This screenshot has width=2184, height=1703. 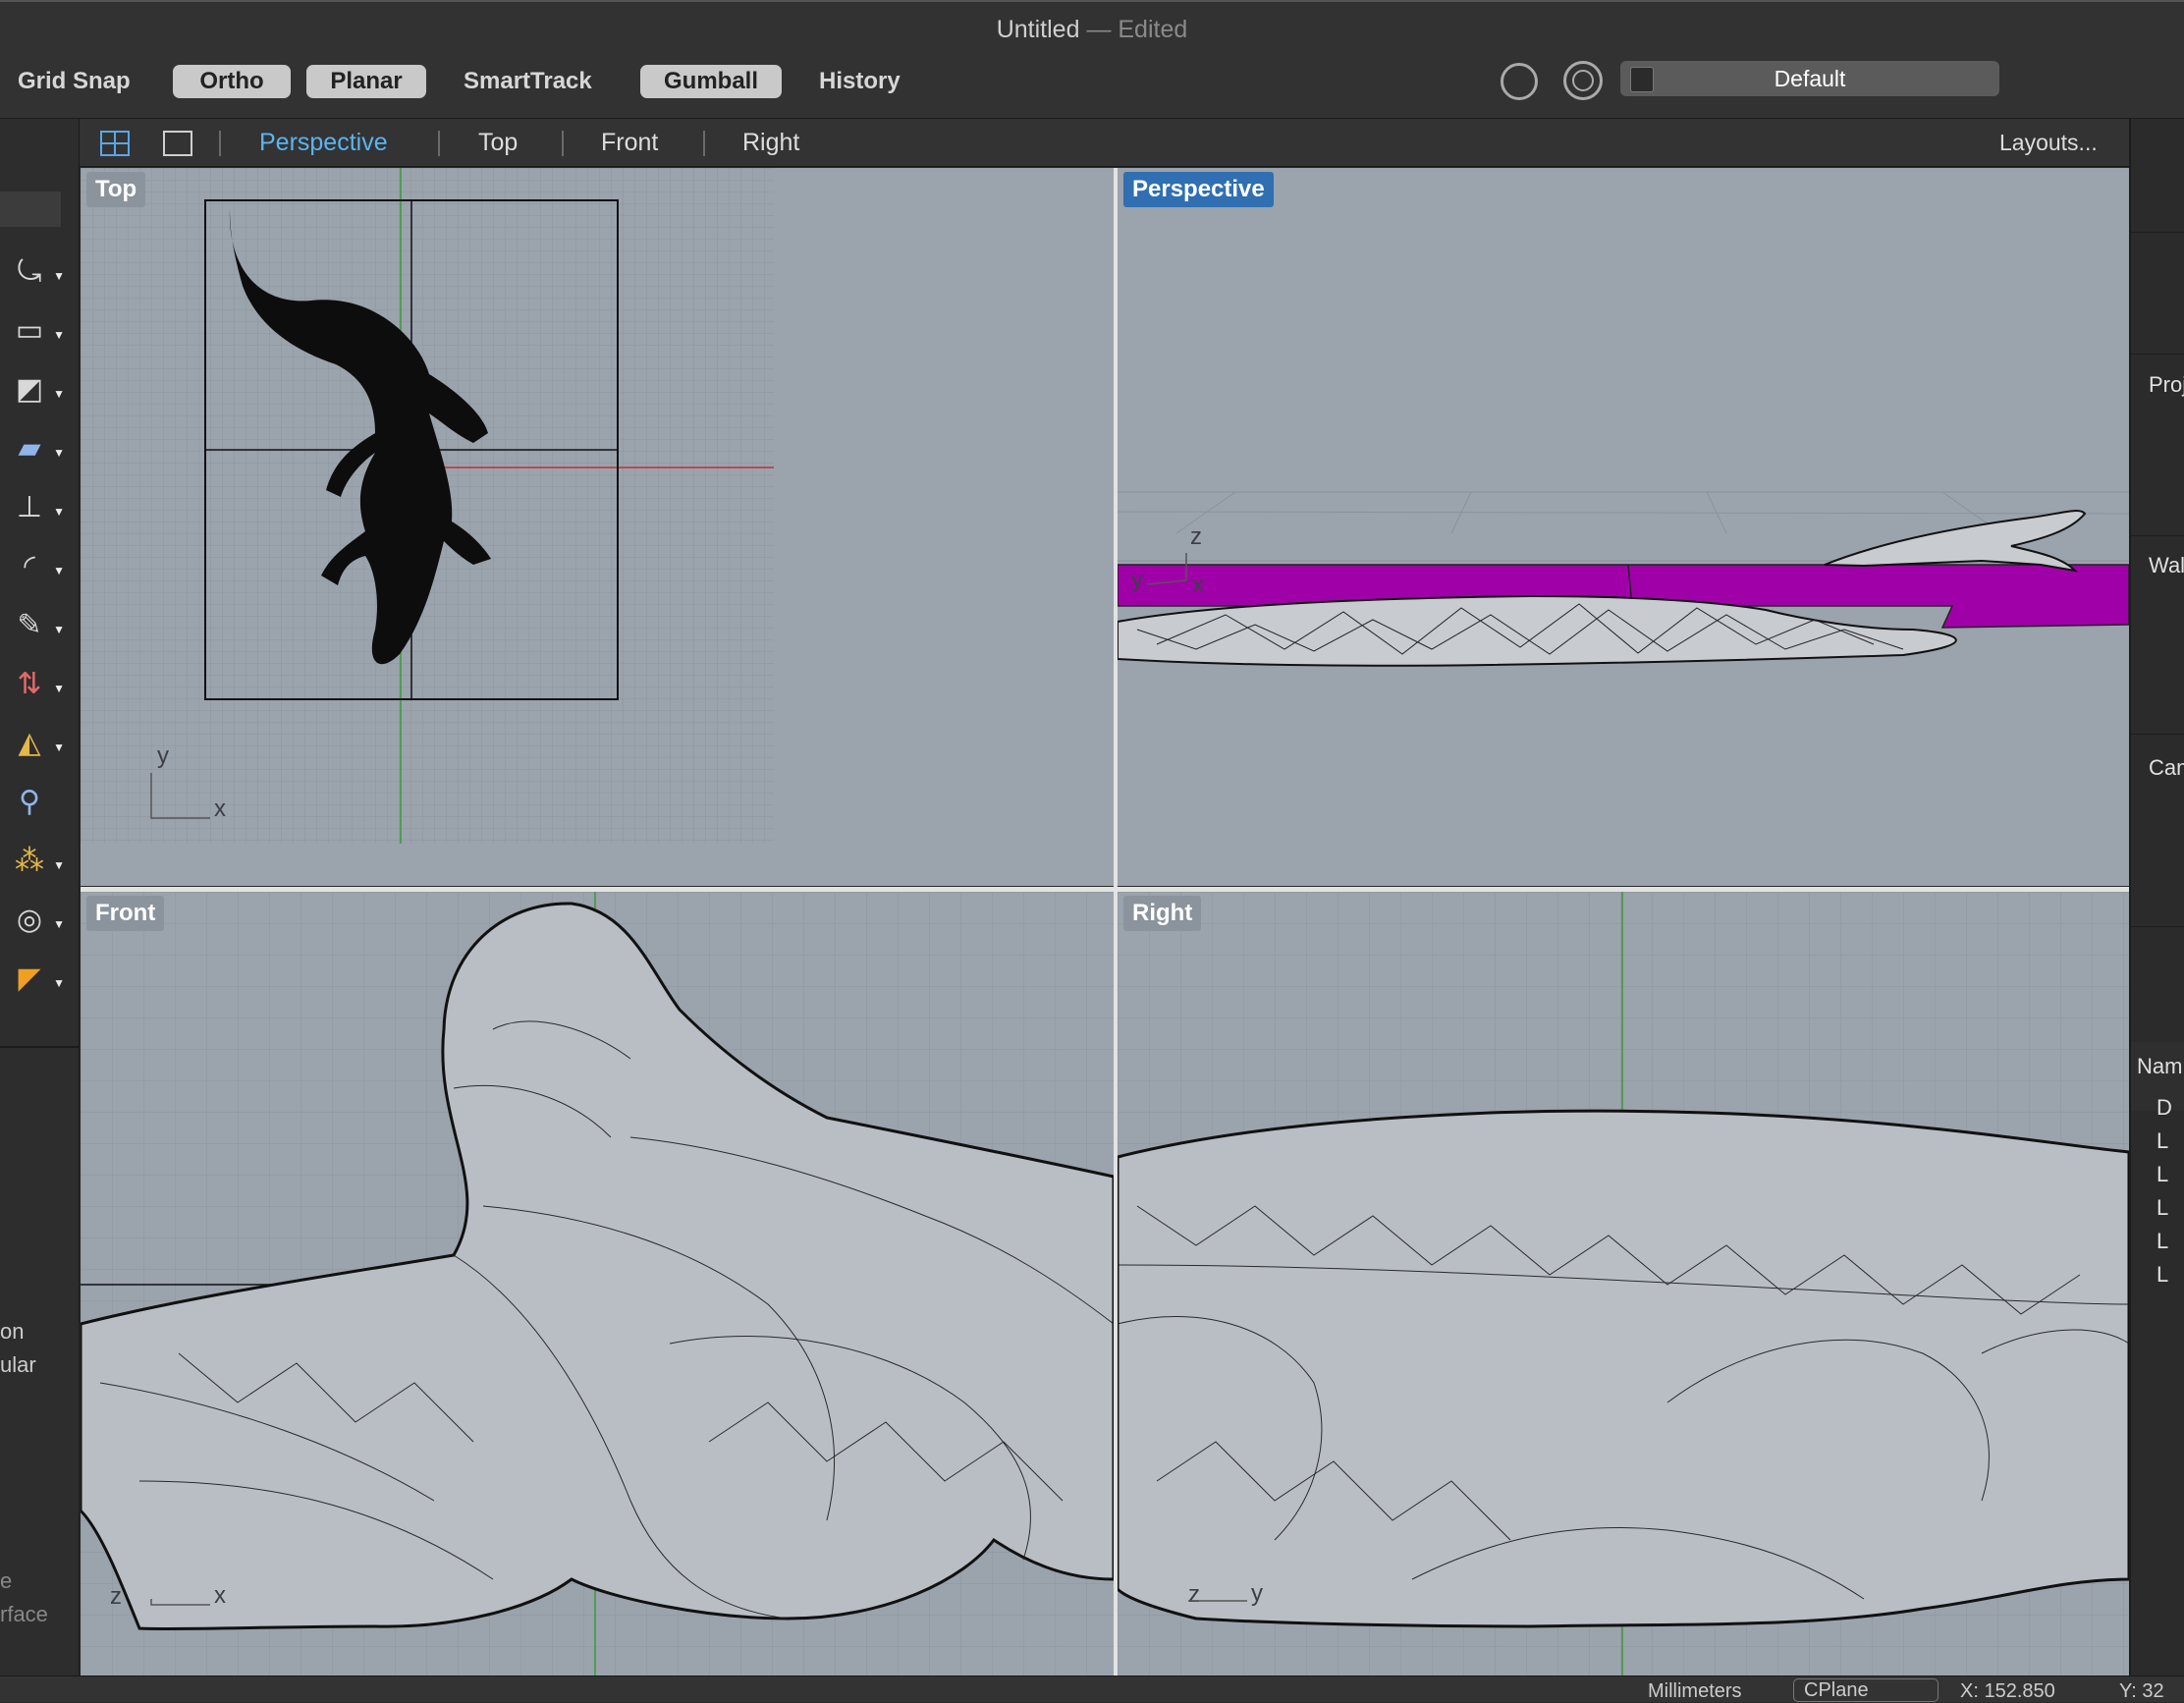 I want to click on tab-front: Front, so click(x=629, y=142).